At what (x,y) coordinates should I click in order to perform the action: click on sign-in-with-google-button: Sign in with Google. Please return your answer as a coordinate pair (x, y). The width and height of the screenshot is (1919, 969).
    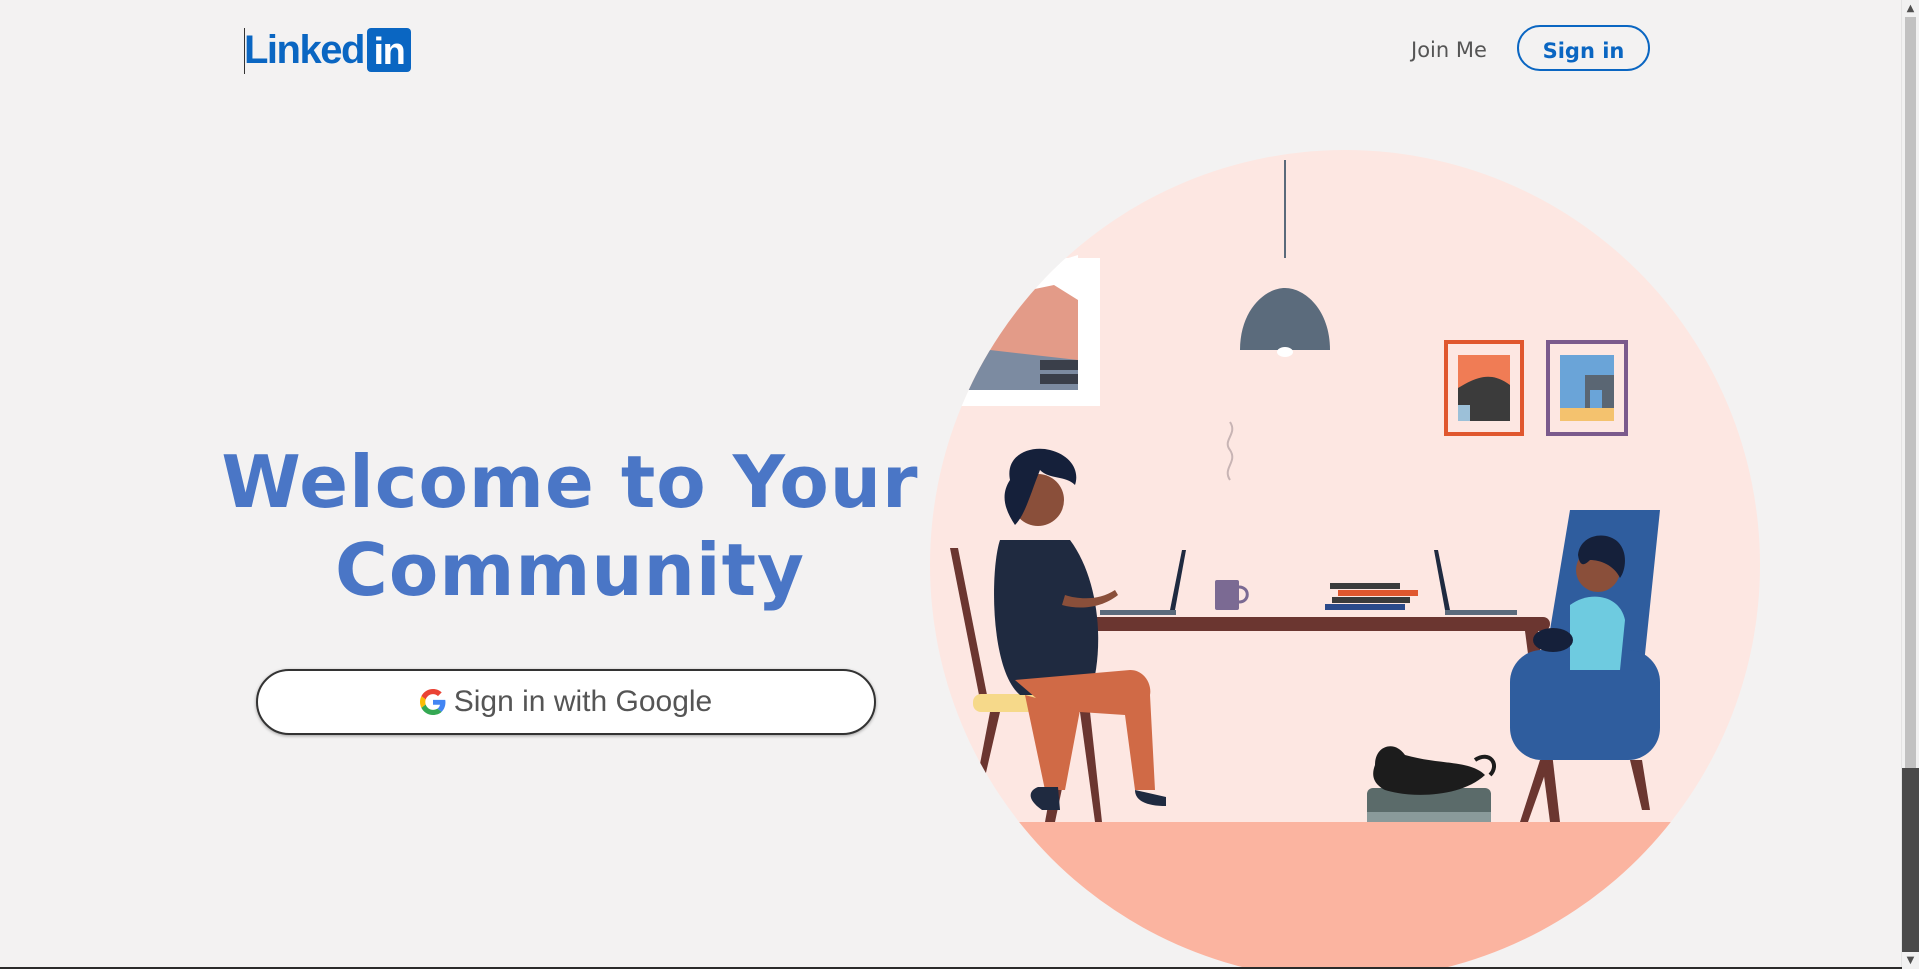
    Looking at the image, I should click on (566, 702).